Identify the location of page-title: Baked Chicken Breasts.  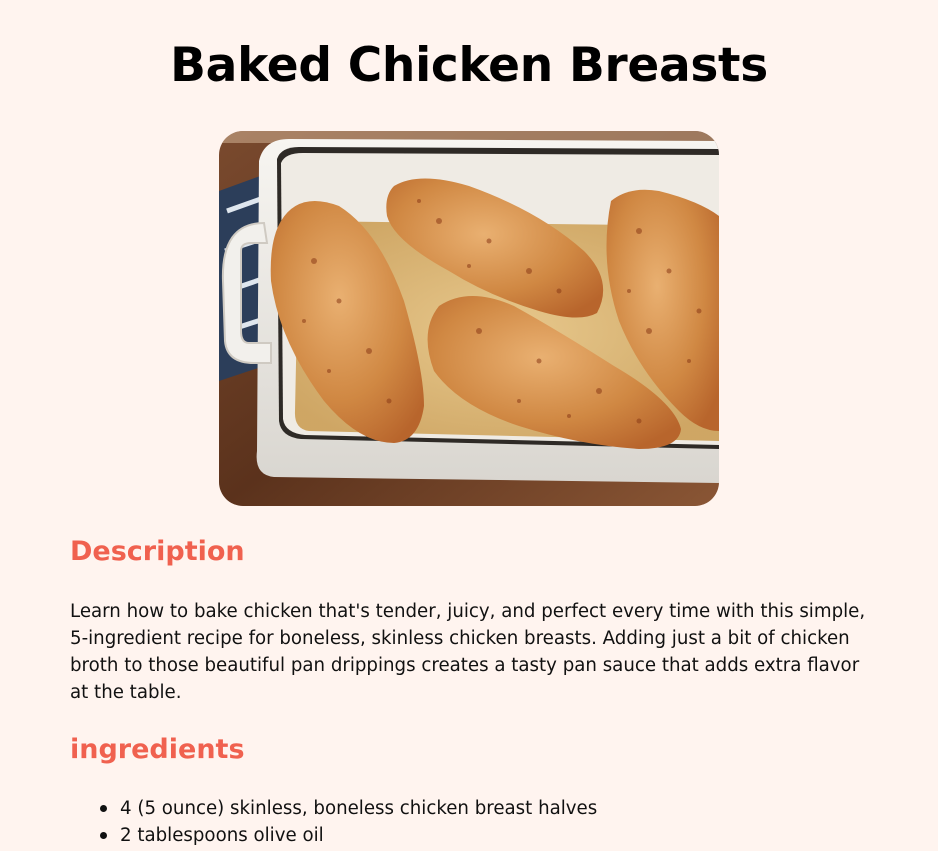
(469, 65).